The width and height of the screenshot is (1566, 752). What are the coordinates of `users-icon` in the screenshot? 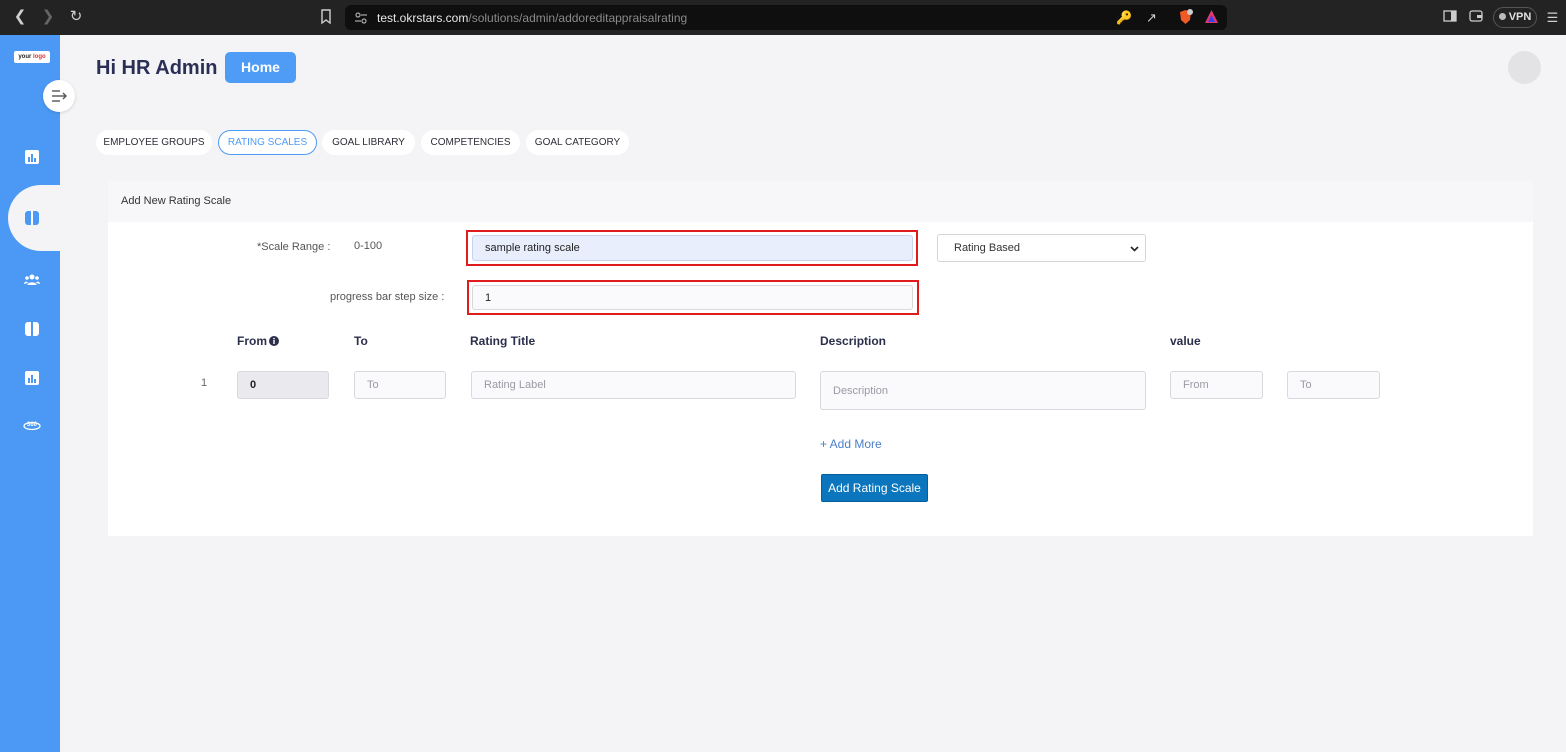 It's located at (32, 279).